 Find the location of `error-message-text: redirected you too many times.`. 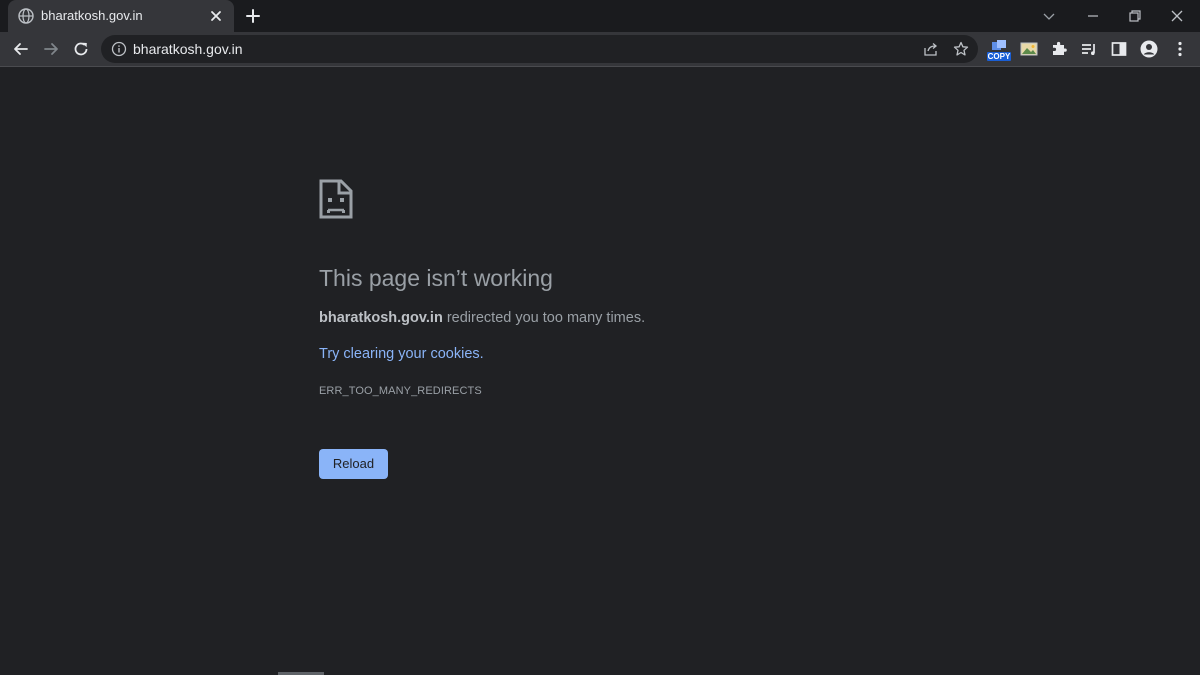

error-message-text: redirected you too many times. is located at coordinates (544, 318).